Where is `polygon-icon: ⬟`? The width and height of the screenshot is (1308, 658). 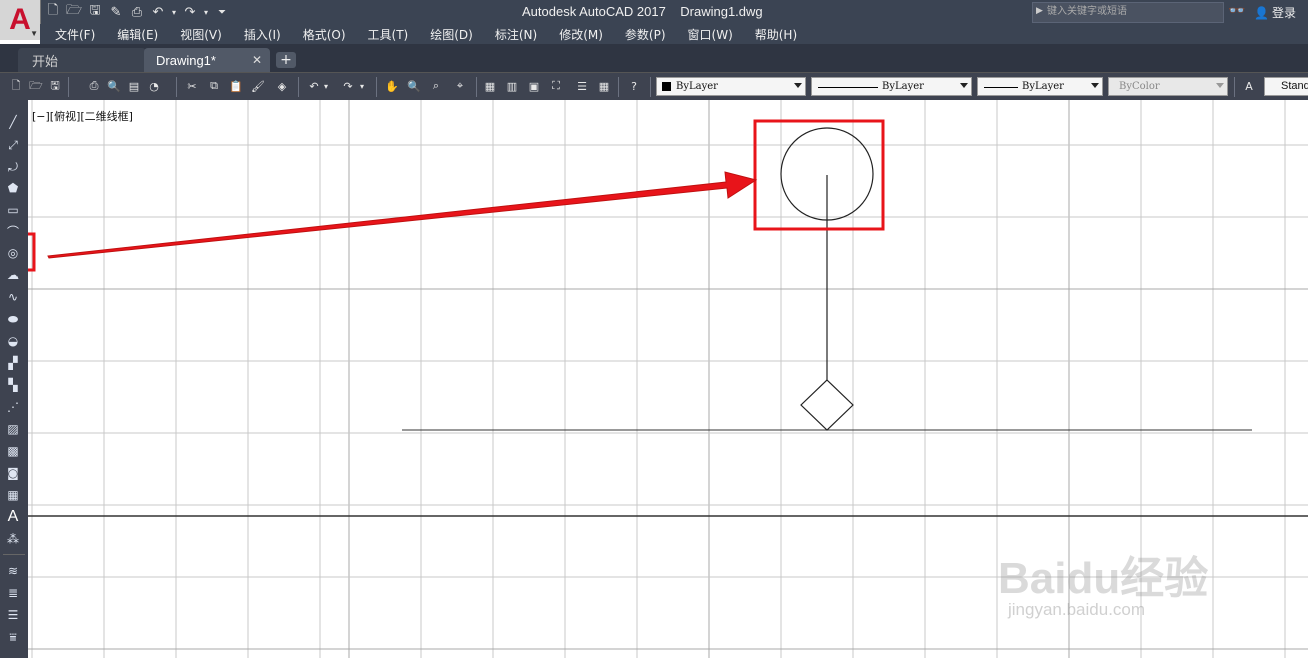
polygon-icon: ⬟ is located at coordinates (13, 188).